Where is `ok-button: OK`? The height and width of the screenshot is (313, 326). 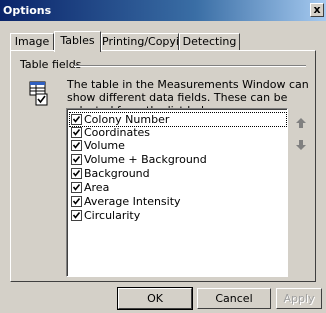
ok-button: OK is located at coordinates (155, 298).